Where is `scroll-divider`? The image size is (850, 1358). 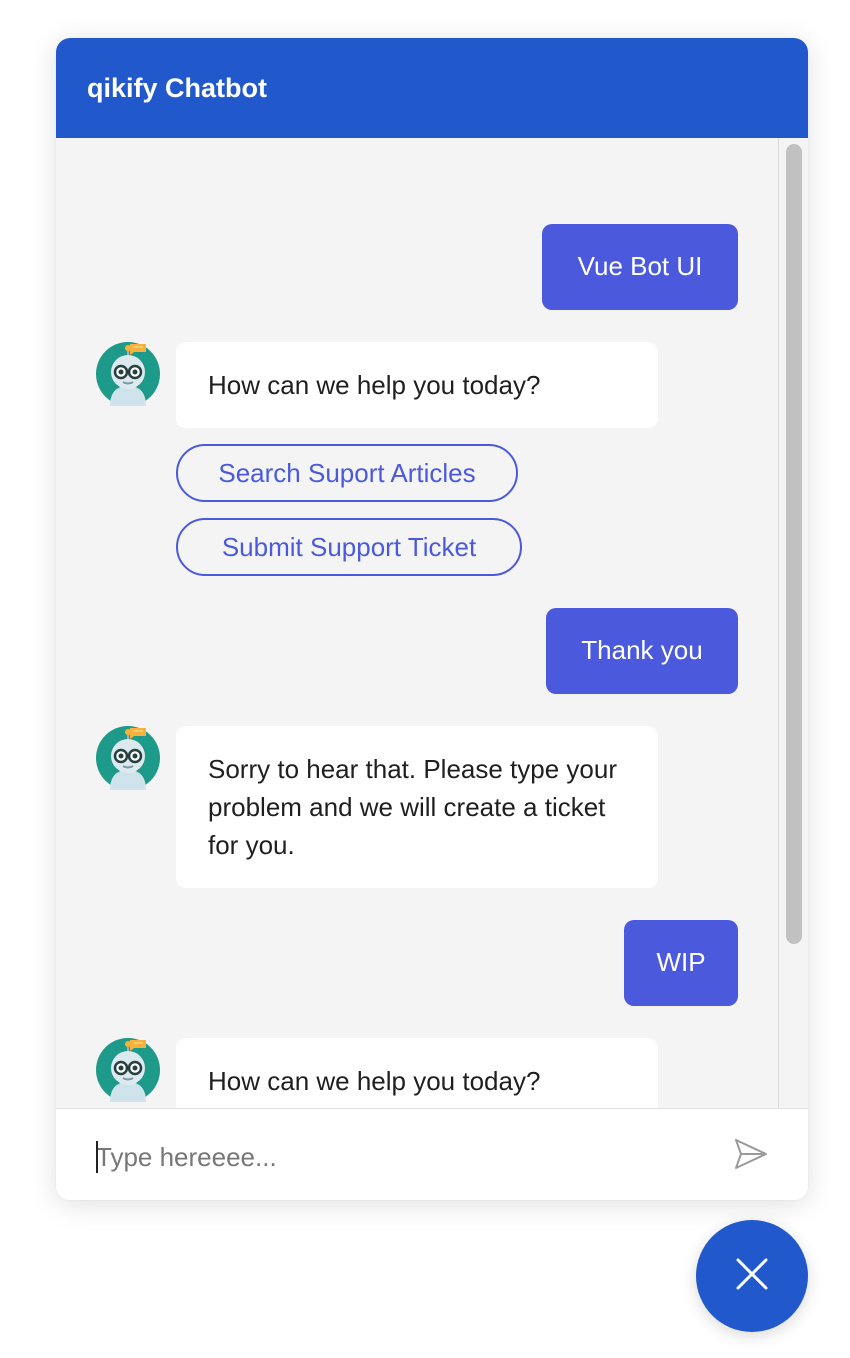 scroll-divider is located at coordinates (778, 623).